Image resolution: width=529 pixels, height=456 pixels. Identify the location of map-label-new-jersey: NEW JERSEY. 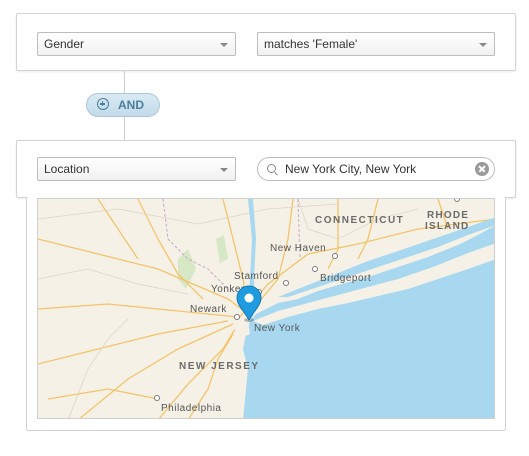
(219, 366).